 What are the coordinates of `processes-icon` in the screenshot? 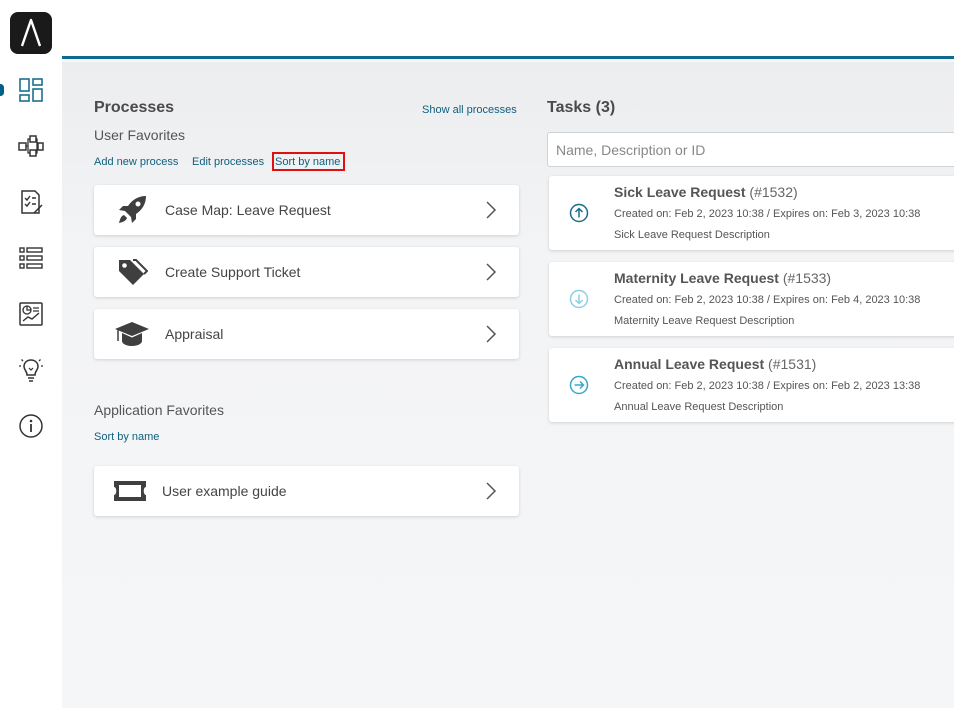 It's located at (31, 146).